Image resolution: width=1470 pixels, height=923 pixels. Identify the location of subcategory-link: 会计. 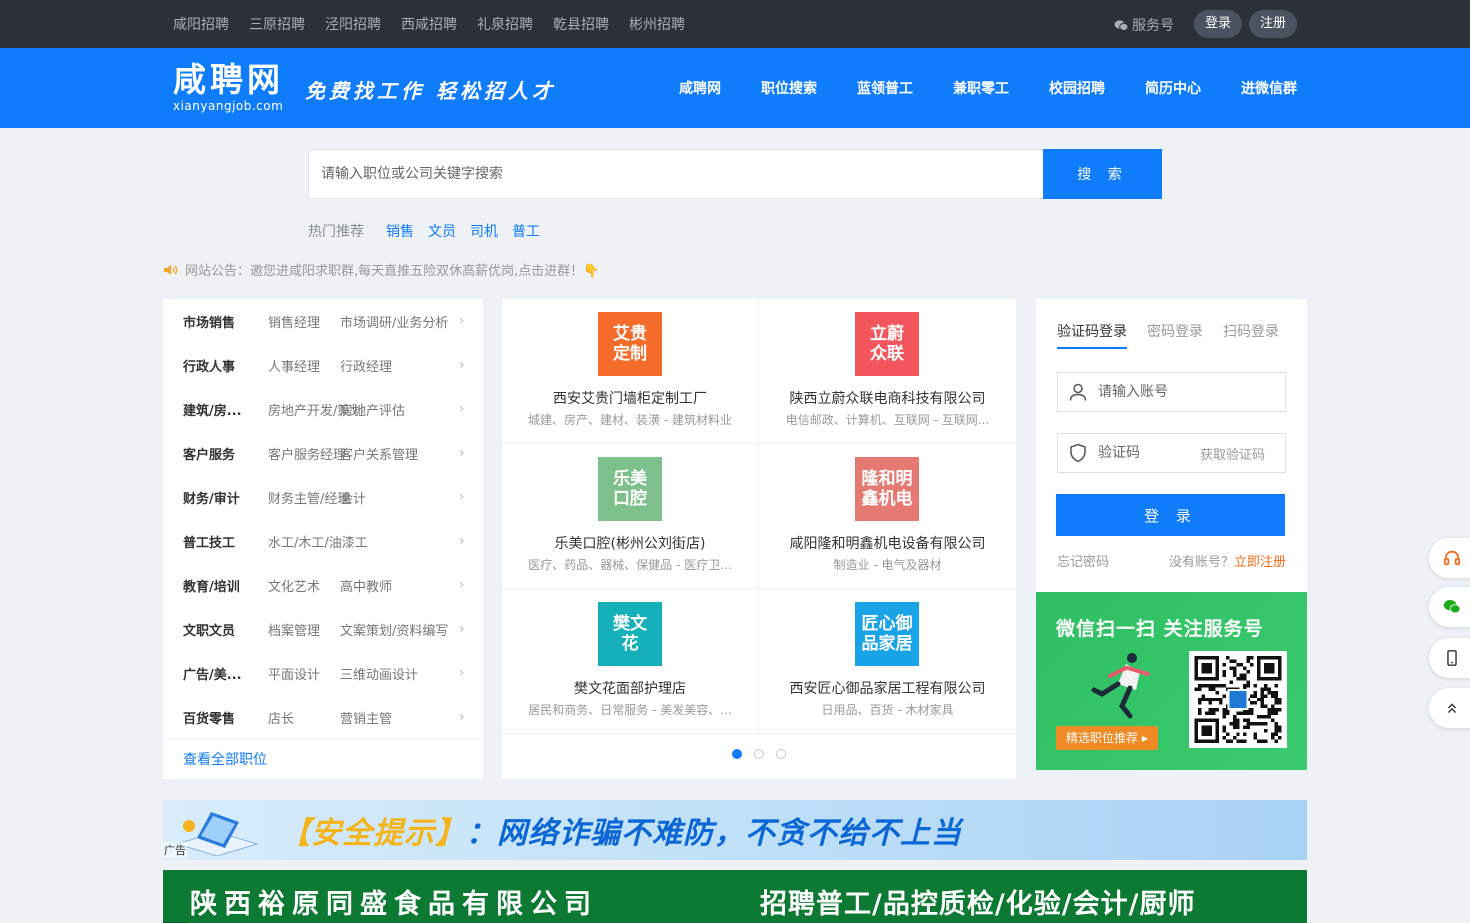
(353, 497).